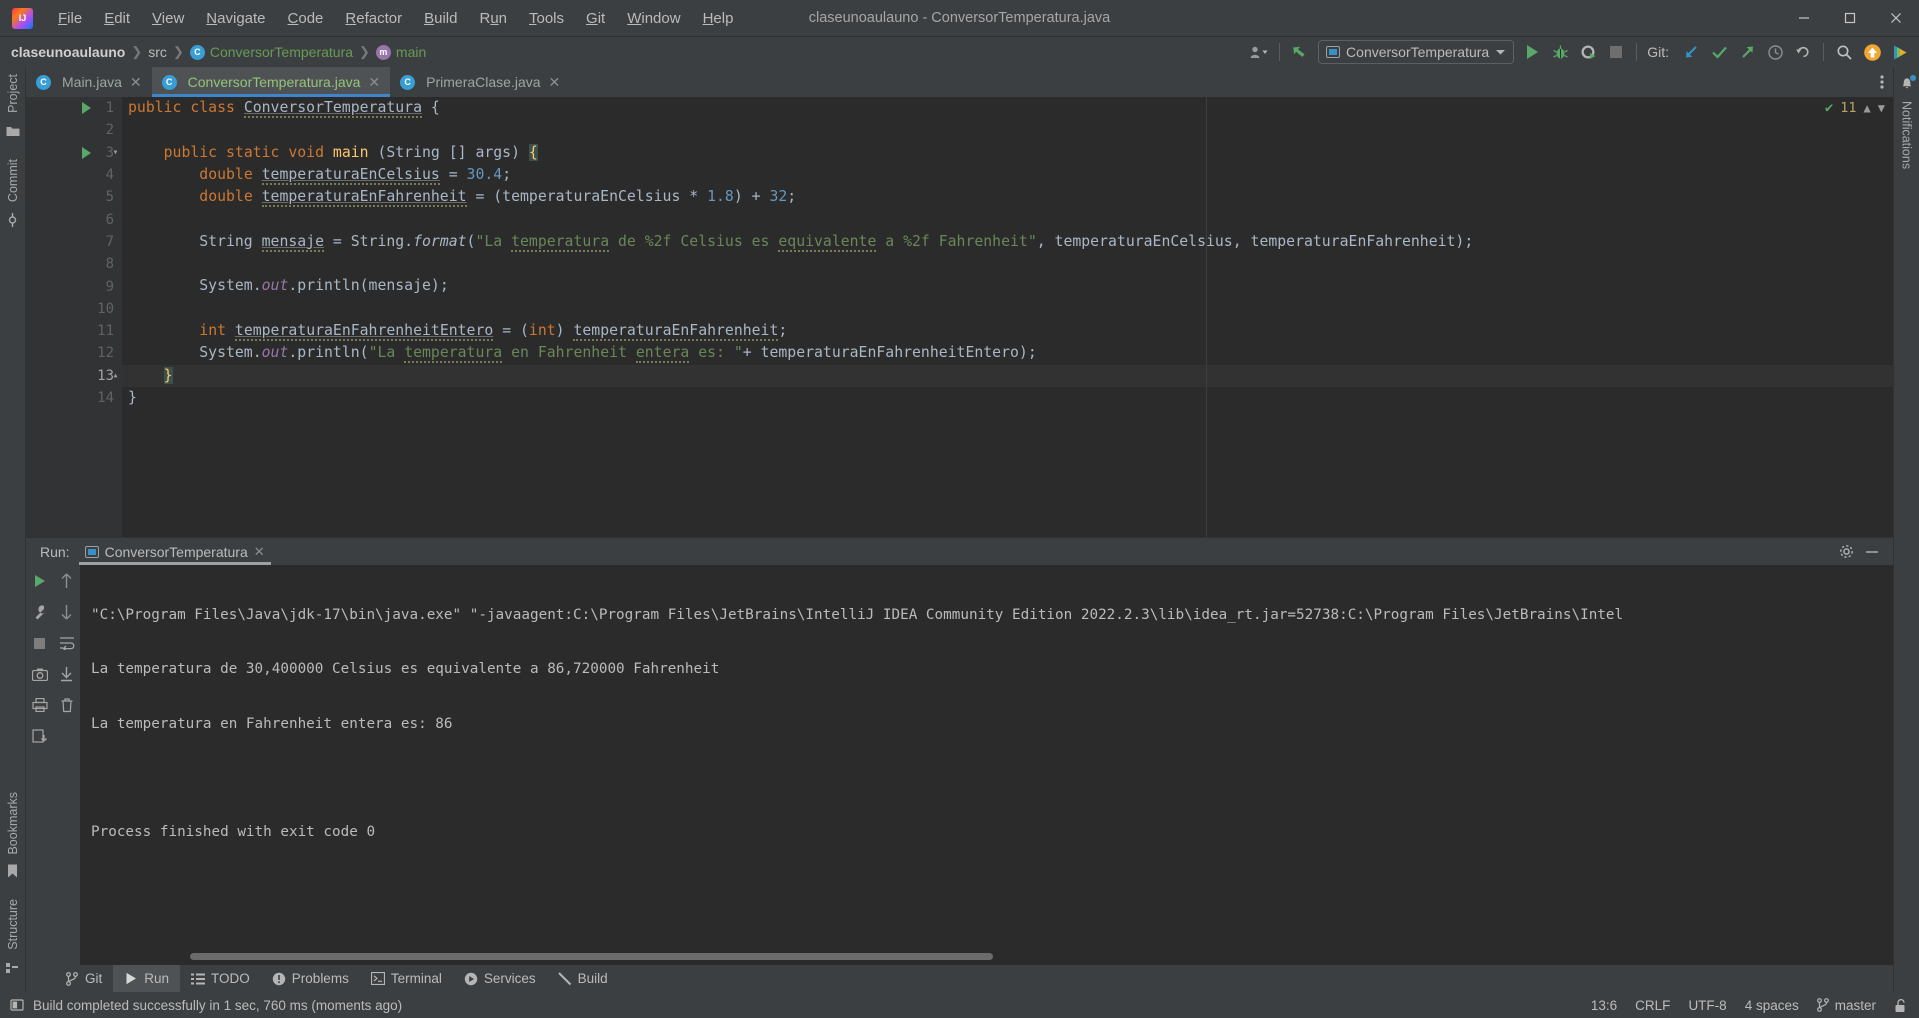  Describe the element at coordinates (168, 18) in the screenshot. I see `menu-view: View` at that location.